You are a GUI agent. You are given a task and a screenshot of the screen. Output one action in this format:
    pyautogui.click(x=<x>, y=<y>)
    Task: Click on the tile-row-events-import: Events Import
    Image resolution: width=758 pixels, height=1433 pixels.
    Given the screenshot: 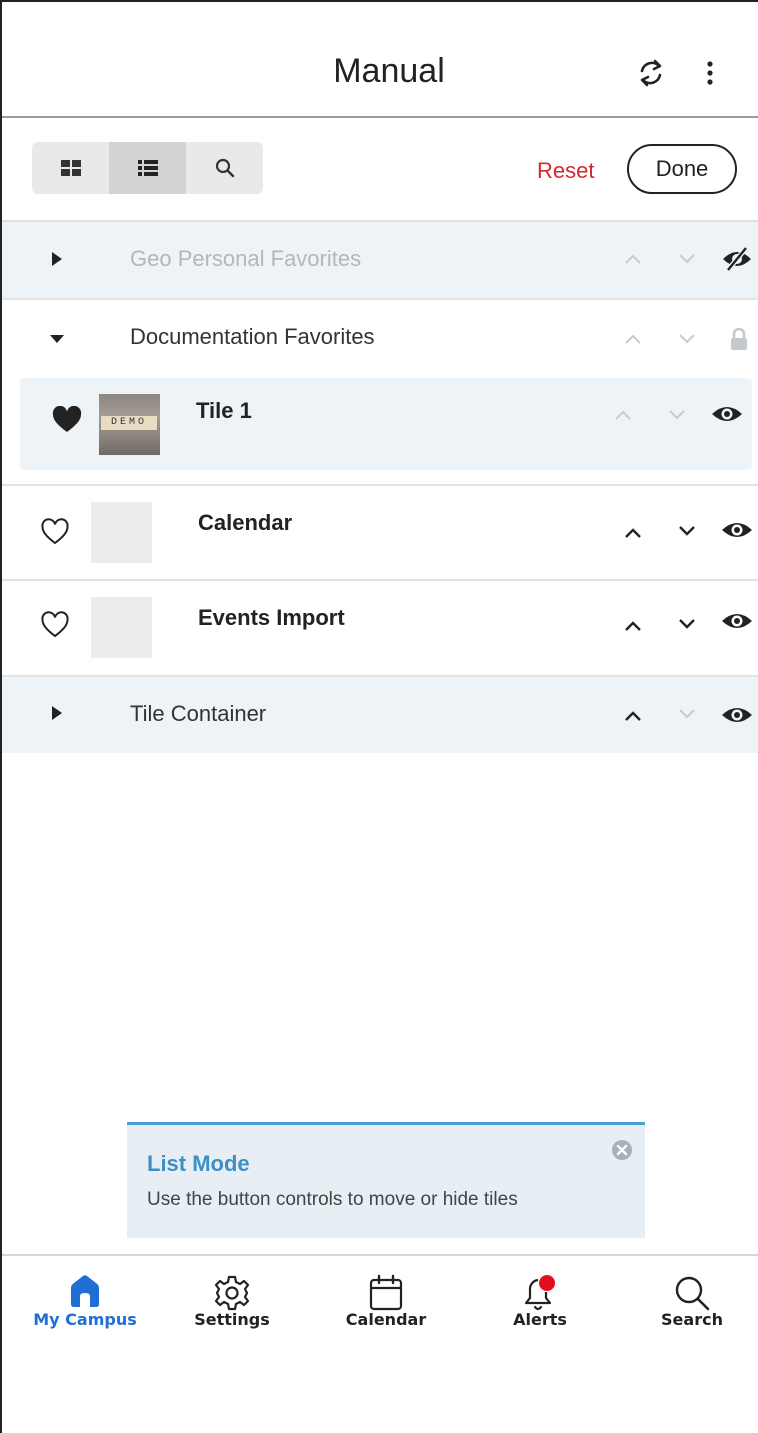 What is the action you would take?
    pyautogui.click(x=380, y=628)
    